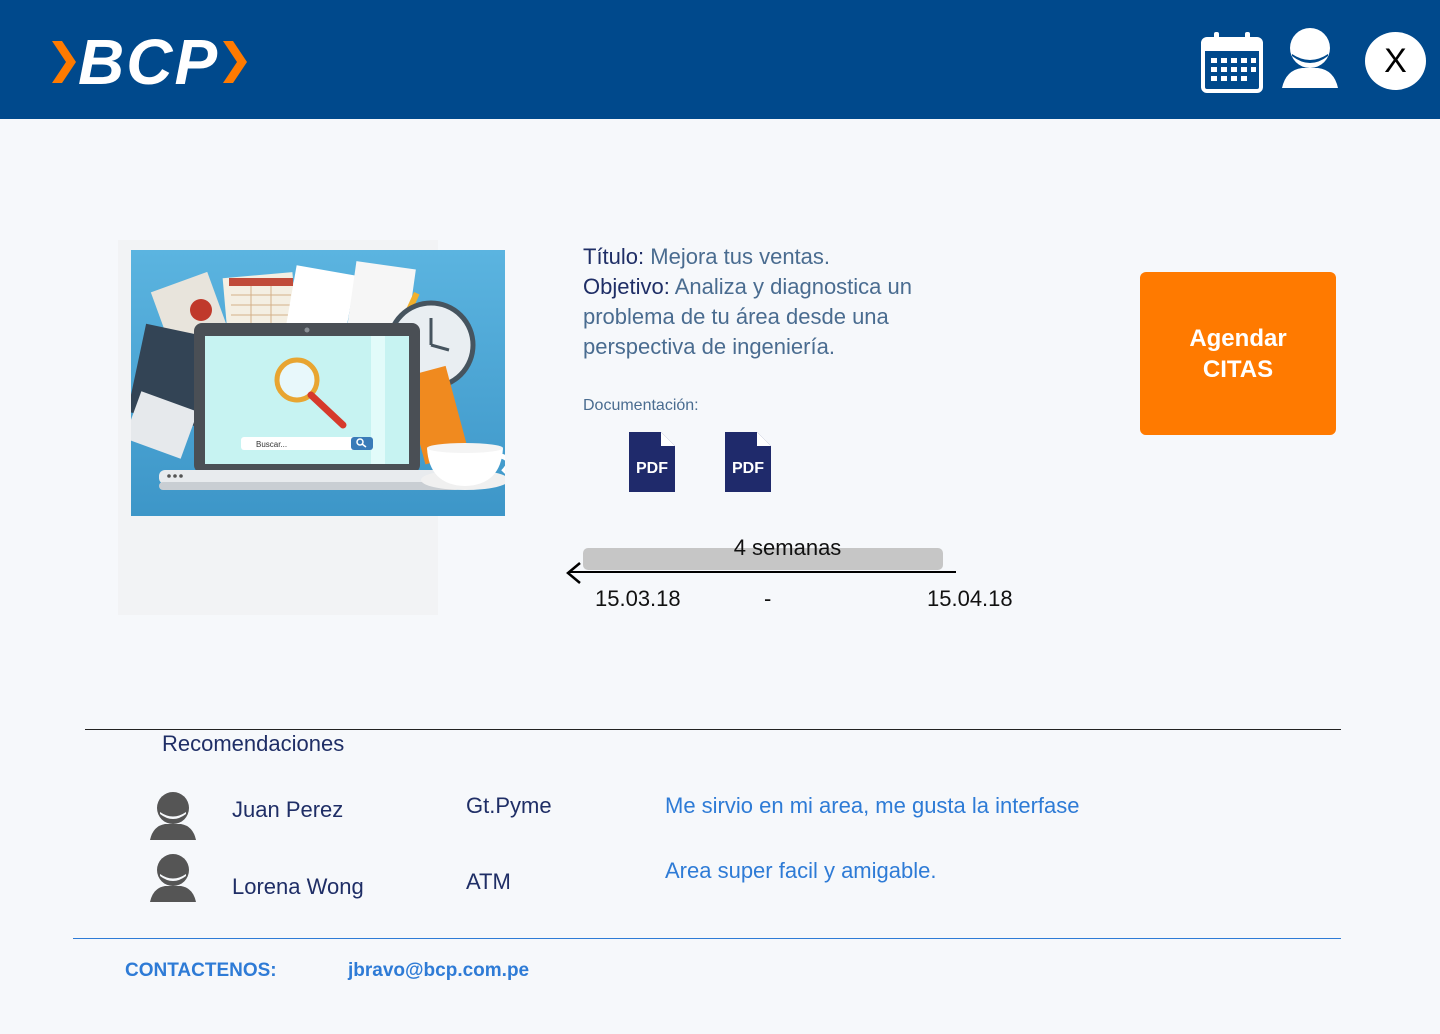  I want to click on objective-label: Objetivo:, so click(626, 286).